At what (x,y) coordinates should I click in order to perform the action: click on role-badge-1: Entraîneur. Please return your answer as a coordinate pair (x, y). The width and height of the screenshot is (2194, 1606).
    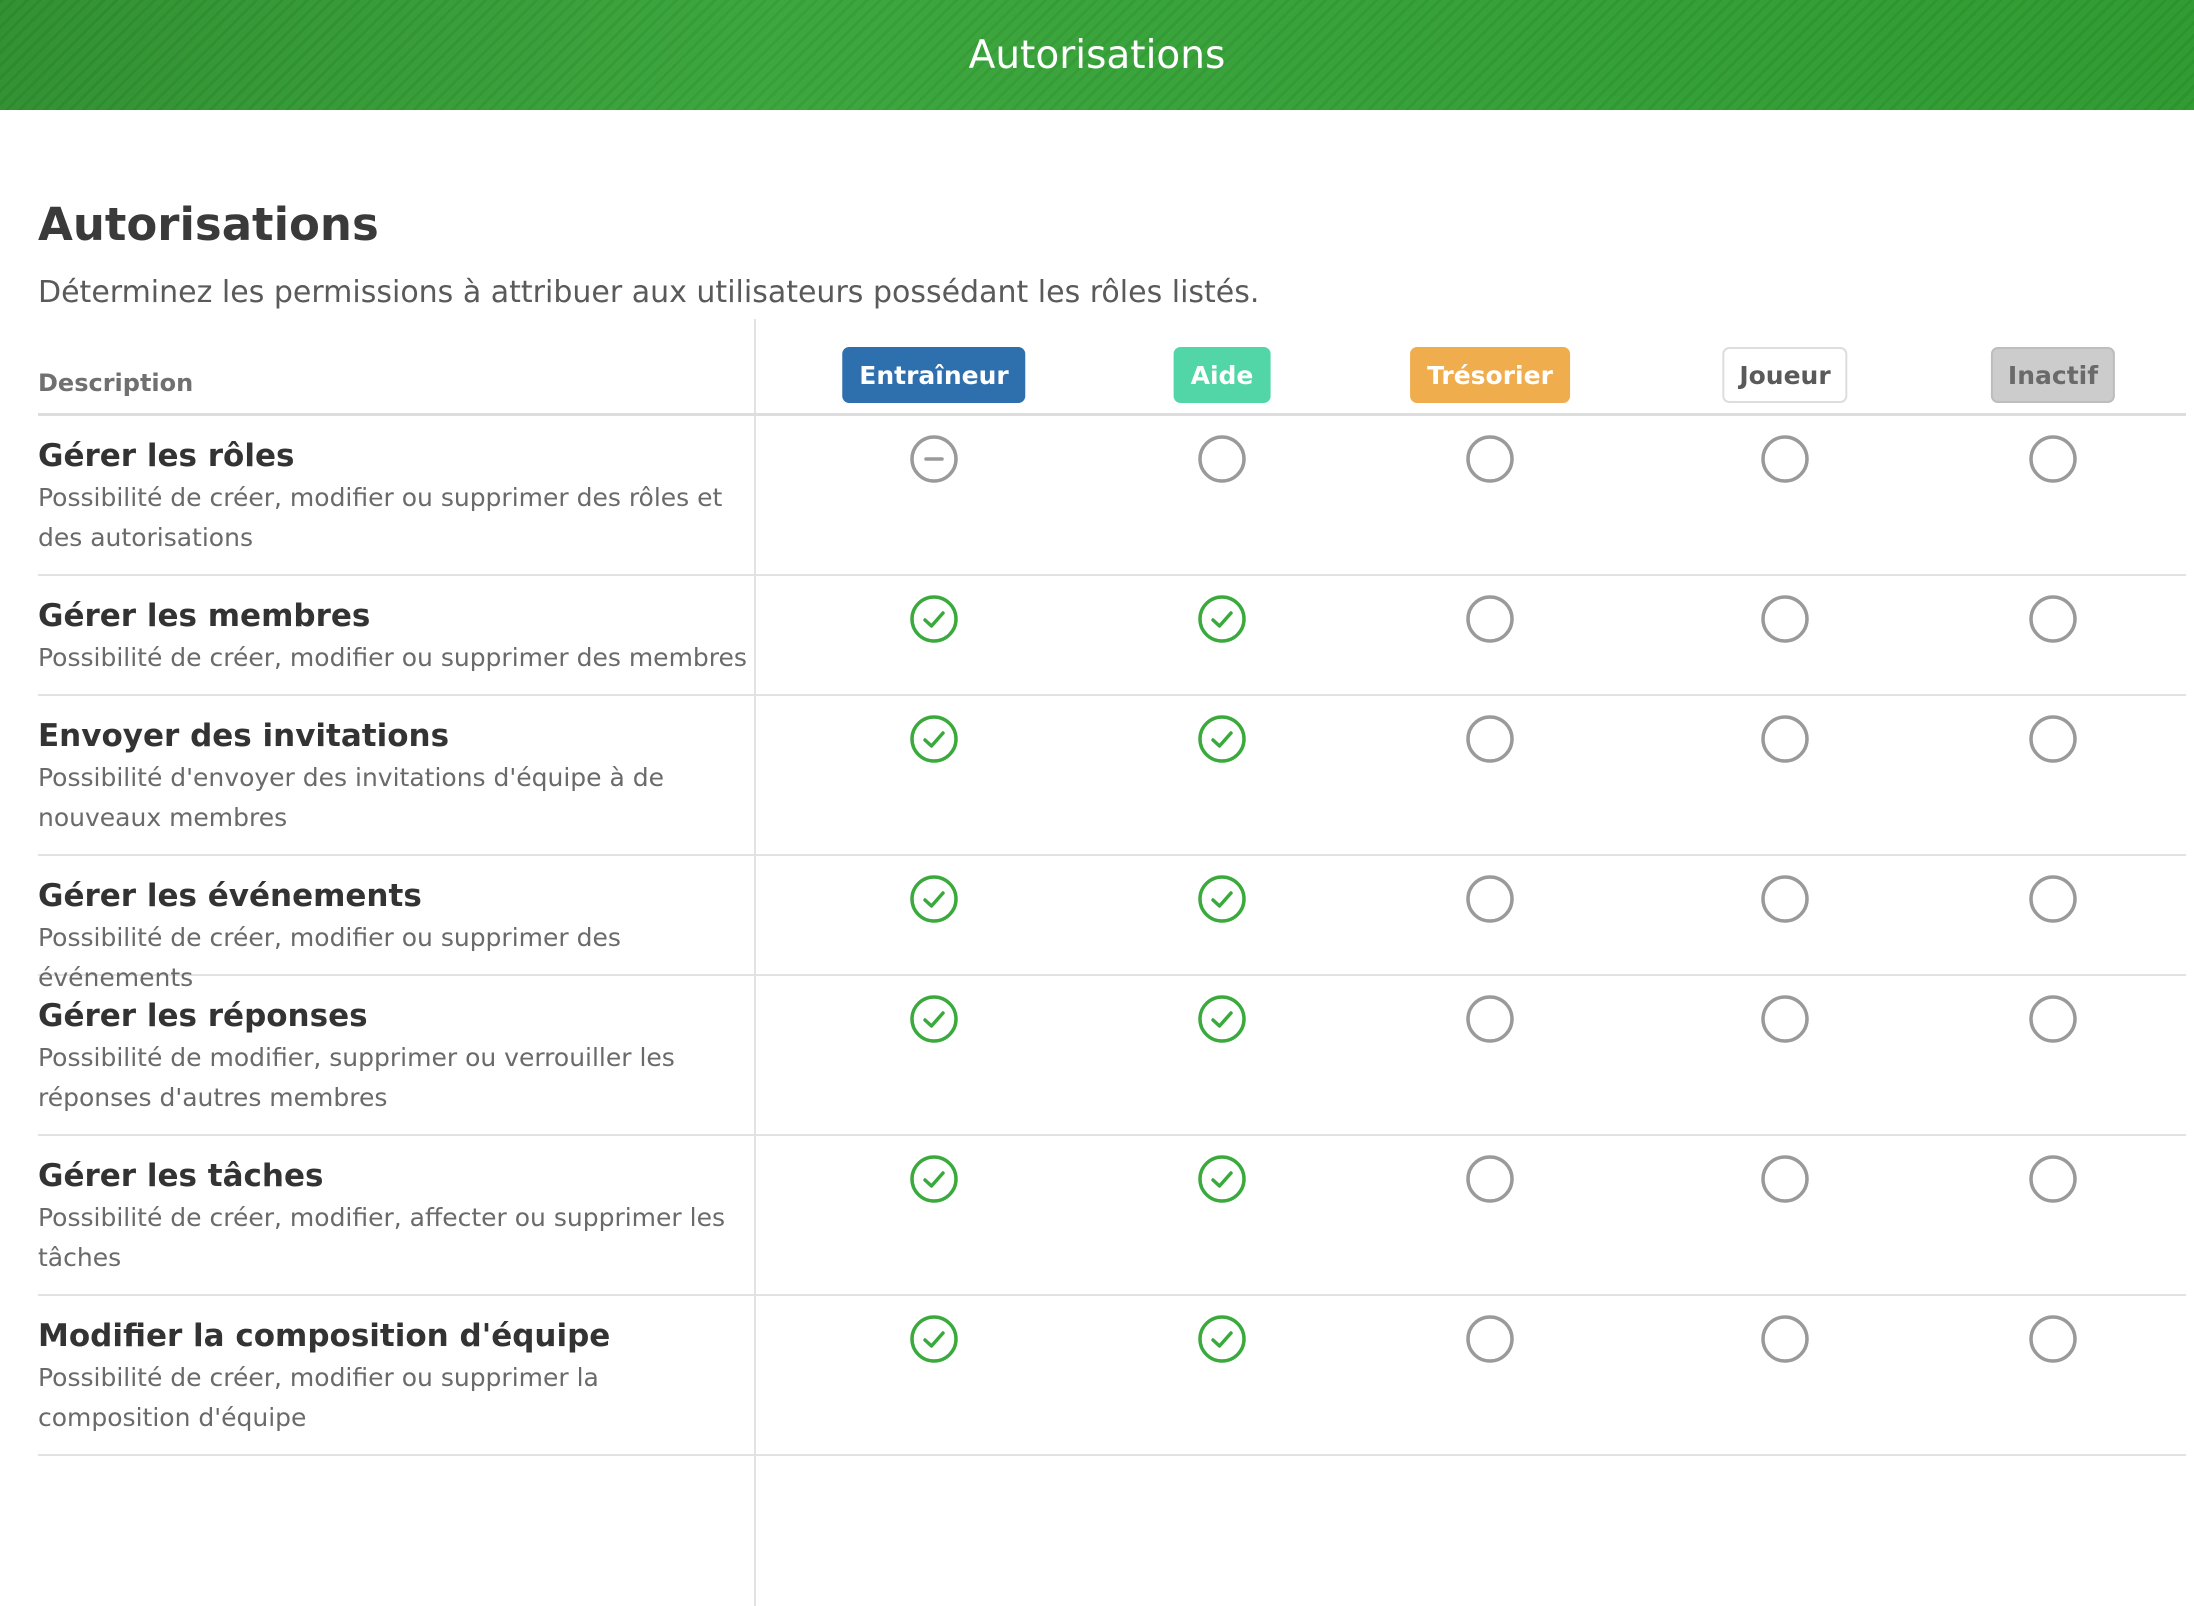
    Looking at the image, I should click on (934, 375).